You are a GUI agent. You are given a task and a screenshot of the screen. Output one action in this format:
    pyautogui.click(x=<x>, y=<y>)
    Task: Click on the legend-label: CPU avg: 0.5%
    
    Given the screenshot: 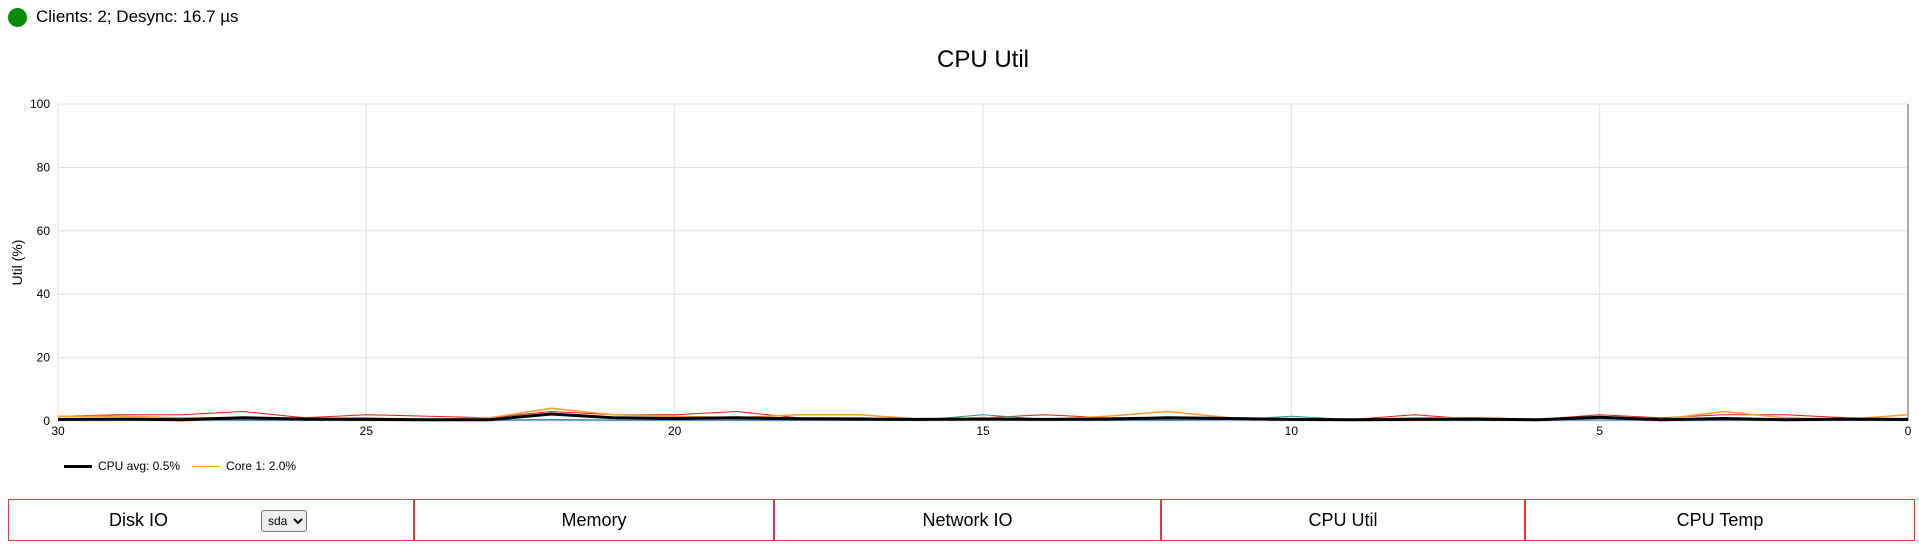 What is the action you would take?
    pyautogui.click(x=139, y=466)
    